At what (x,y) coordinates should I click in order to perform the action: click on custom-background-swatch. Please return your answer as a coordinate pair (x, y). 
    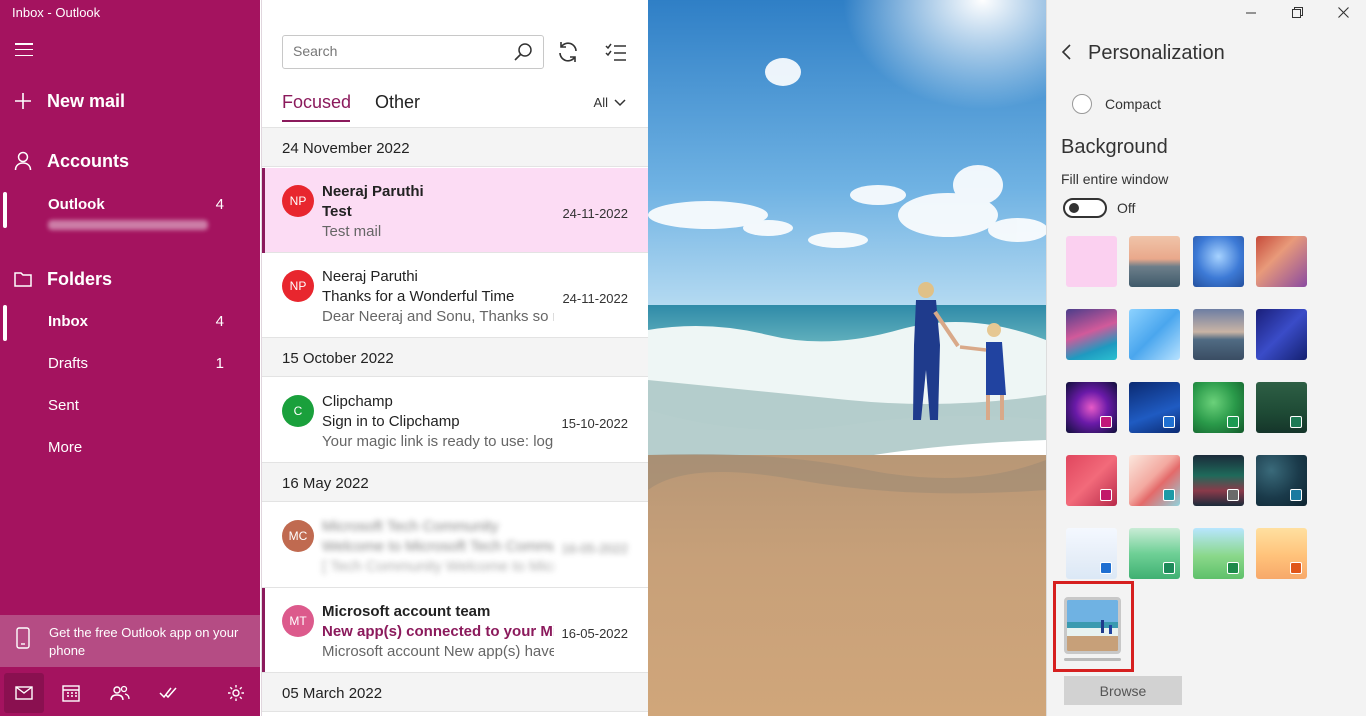
    Looking at the image, I should click on (1092, 625).